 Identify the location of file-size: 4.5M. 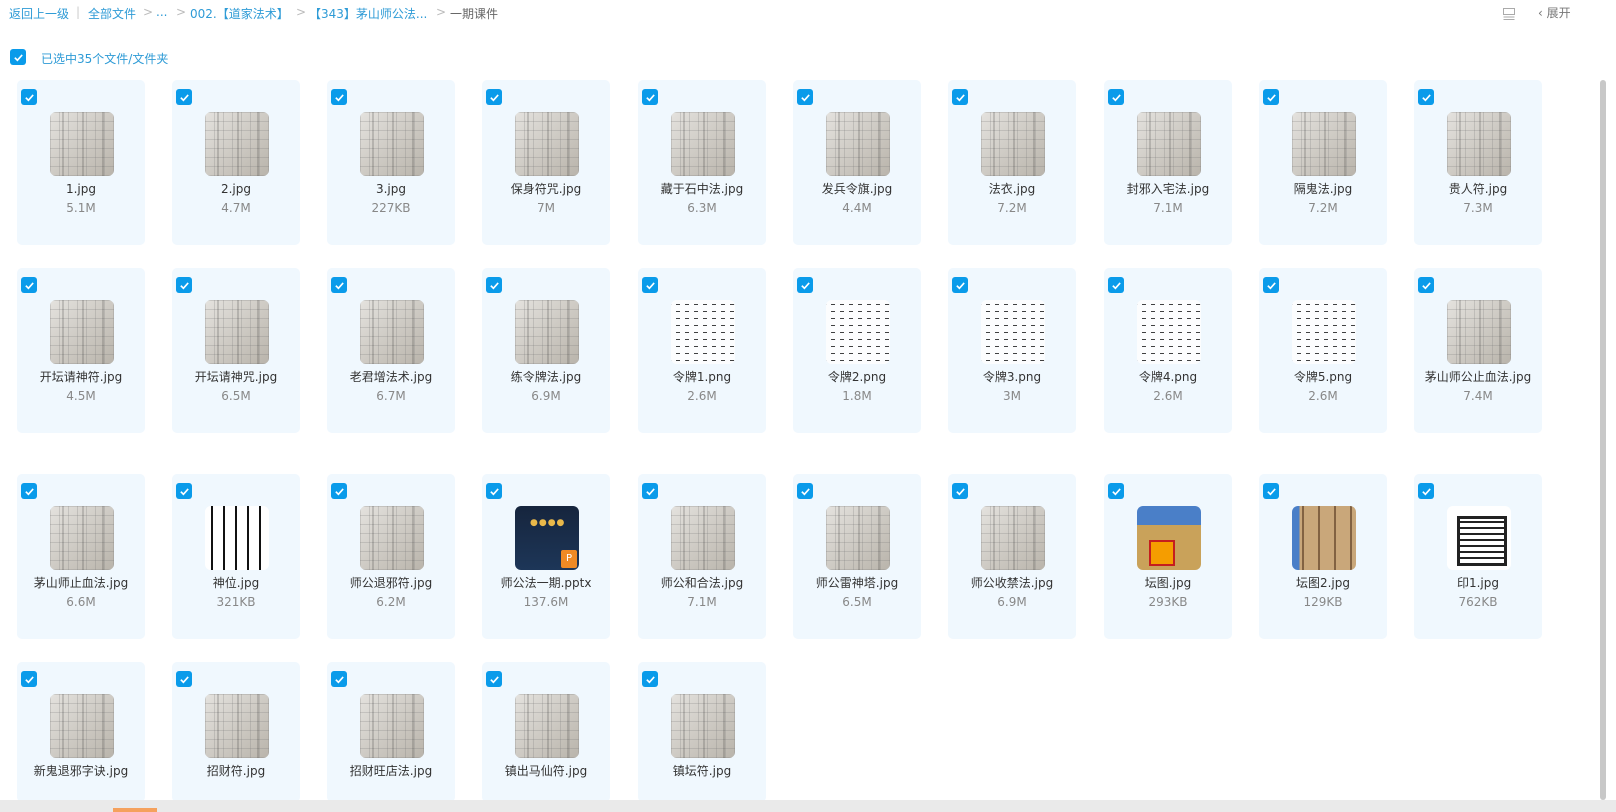
(81, 396).